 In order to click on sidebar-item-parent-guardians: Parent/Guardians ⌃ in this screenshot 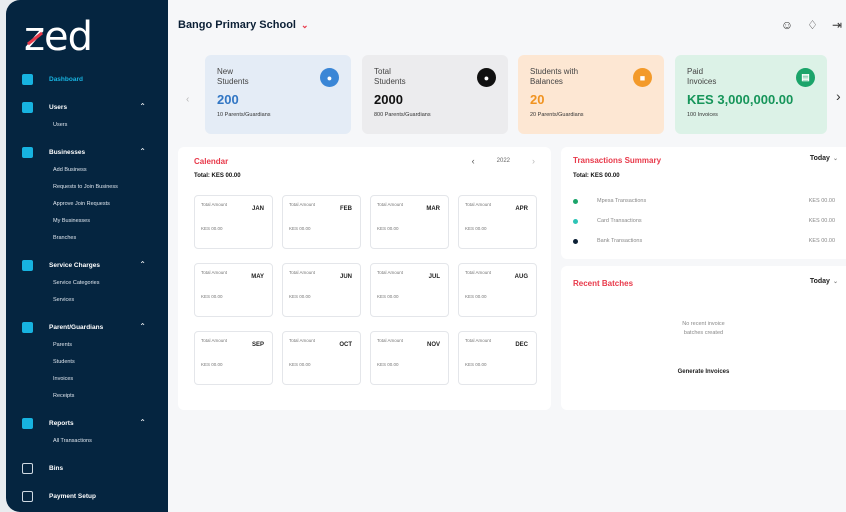, I will do `click(87, 327)`.